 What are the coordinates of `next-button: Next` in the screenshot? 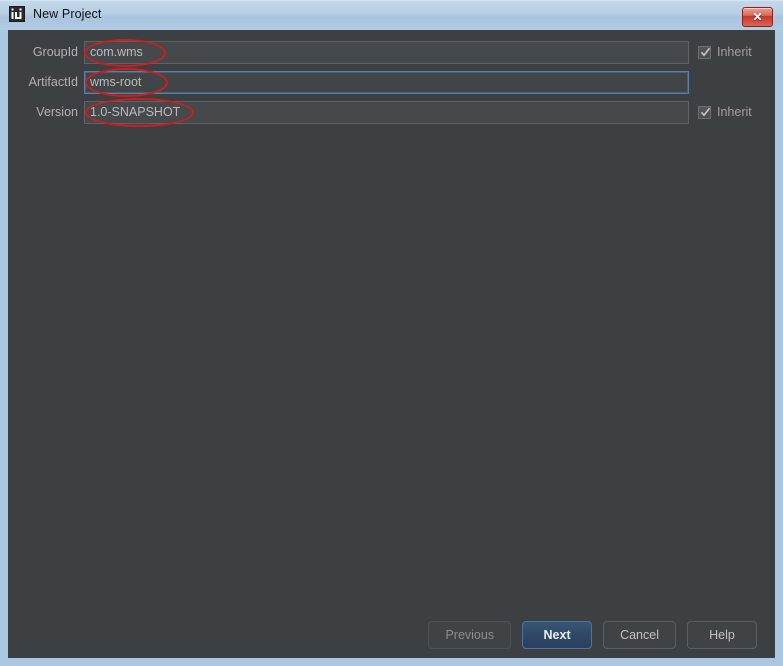 It's located at (557, 635).